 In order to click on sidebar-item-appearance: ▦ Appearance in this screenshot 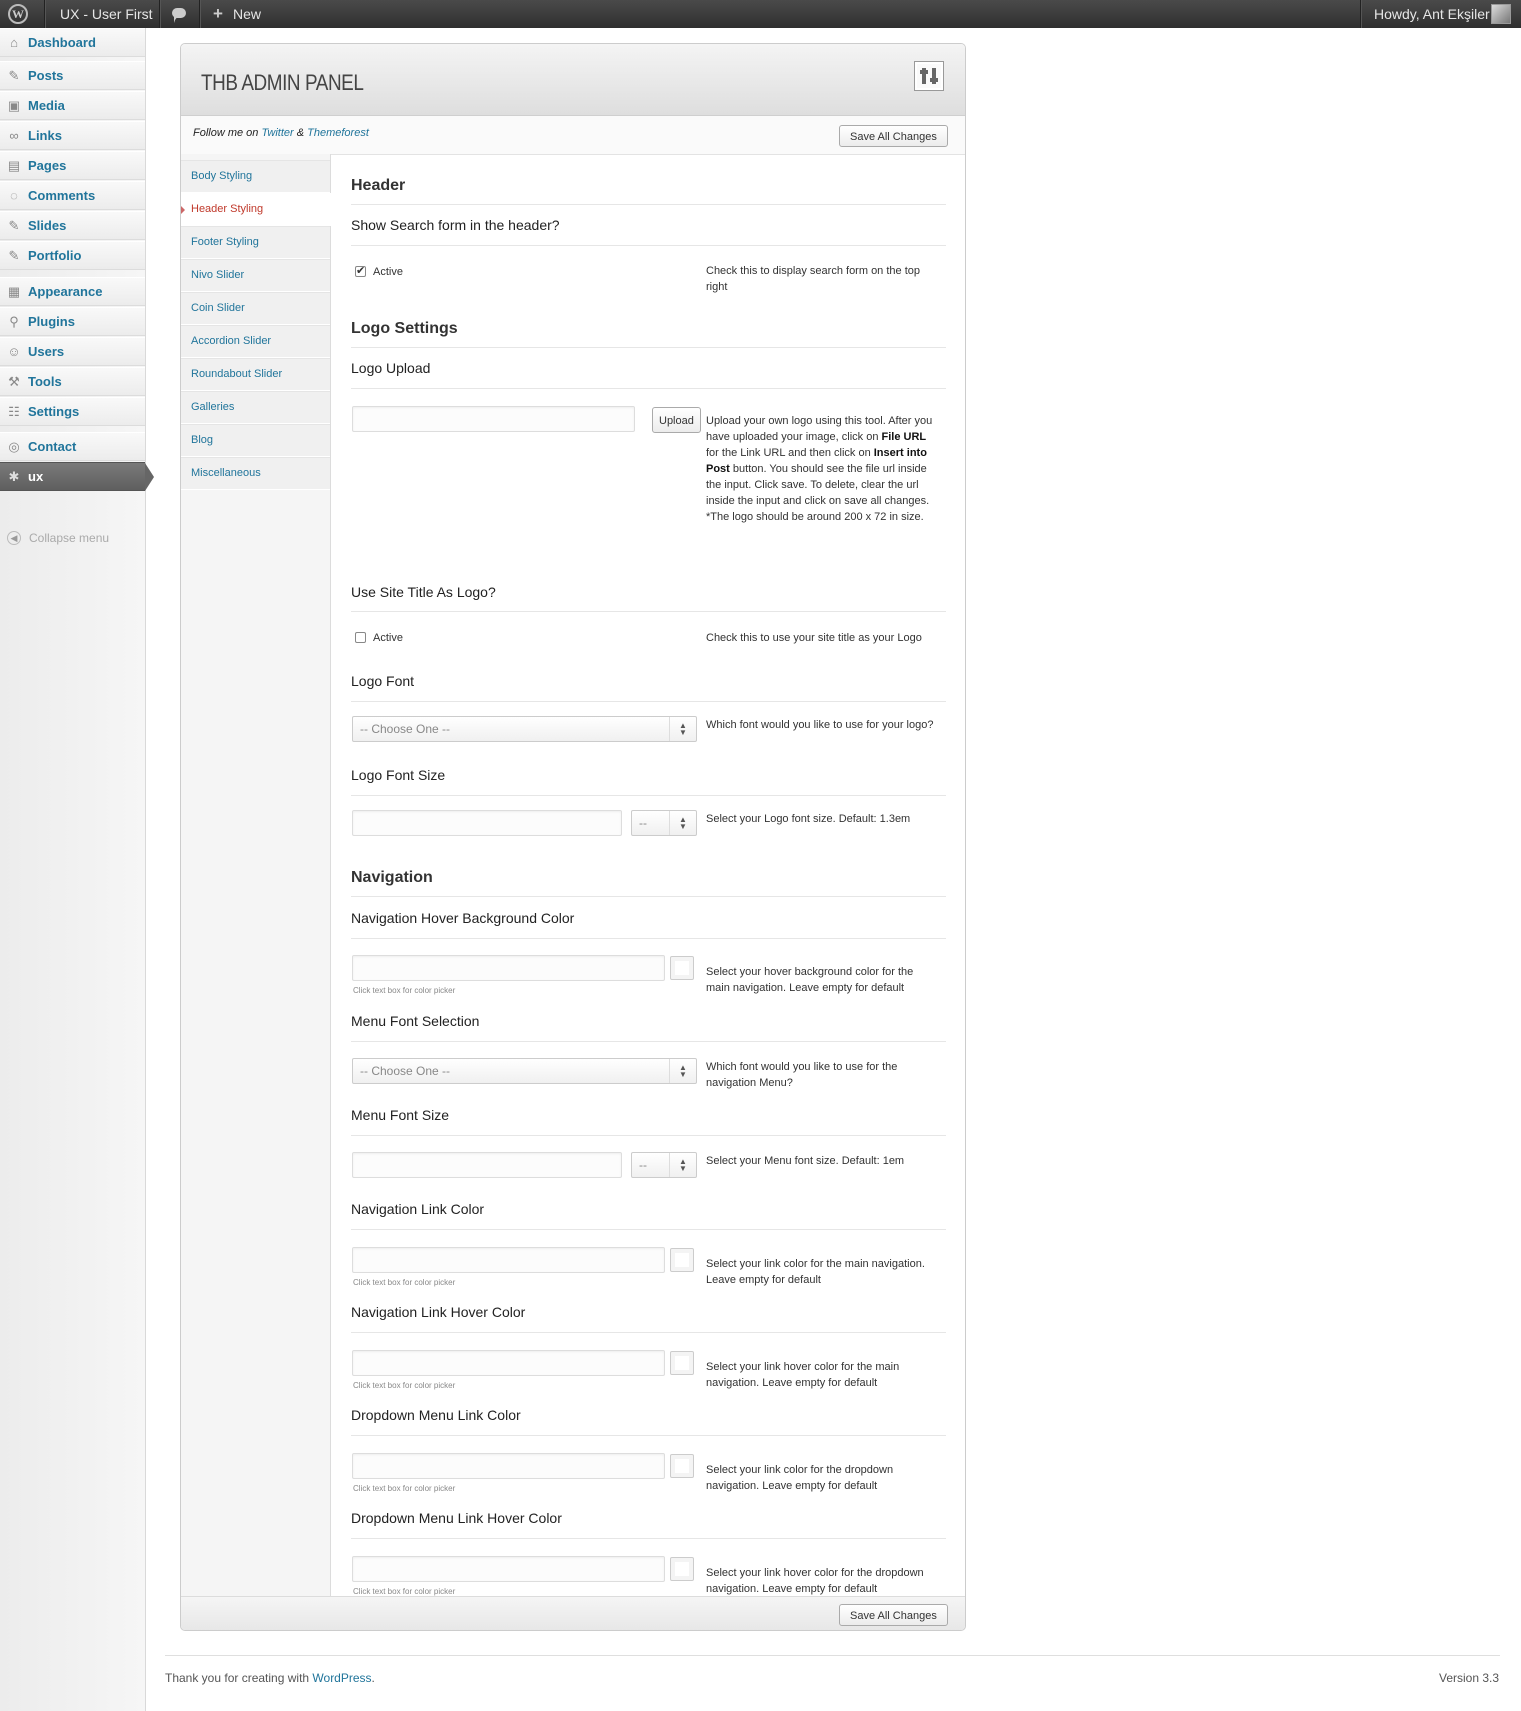, I will do `click(72, 291)`.